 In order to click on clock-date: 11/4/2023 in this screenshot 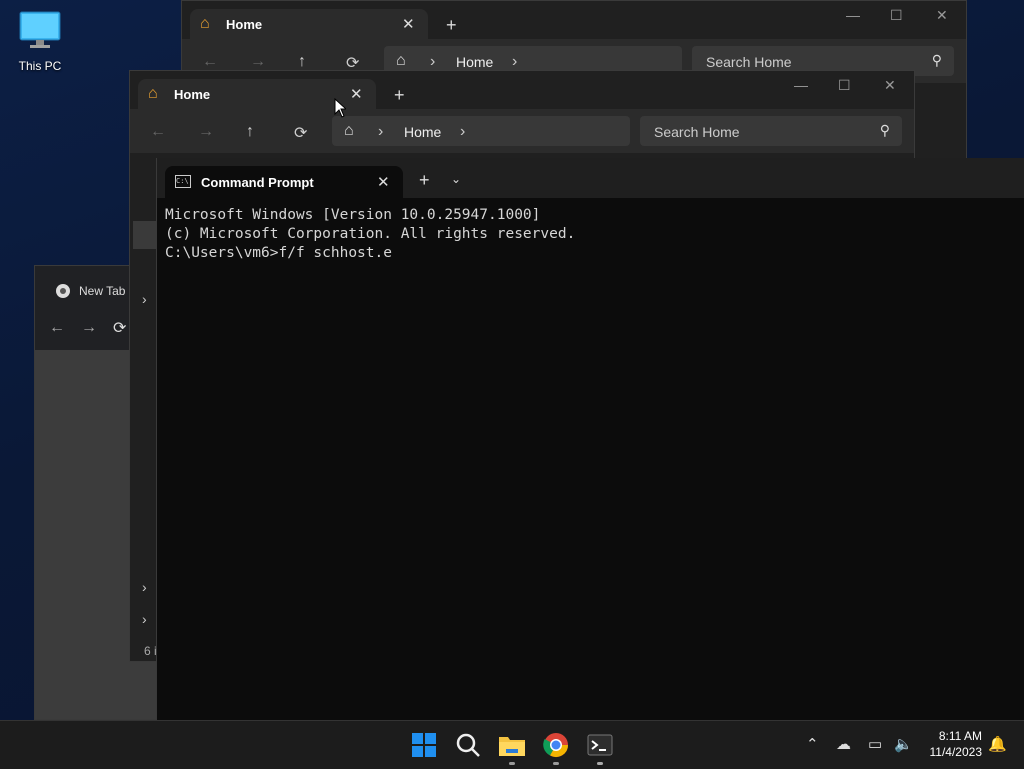, I will do `click(956, 752)`.